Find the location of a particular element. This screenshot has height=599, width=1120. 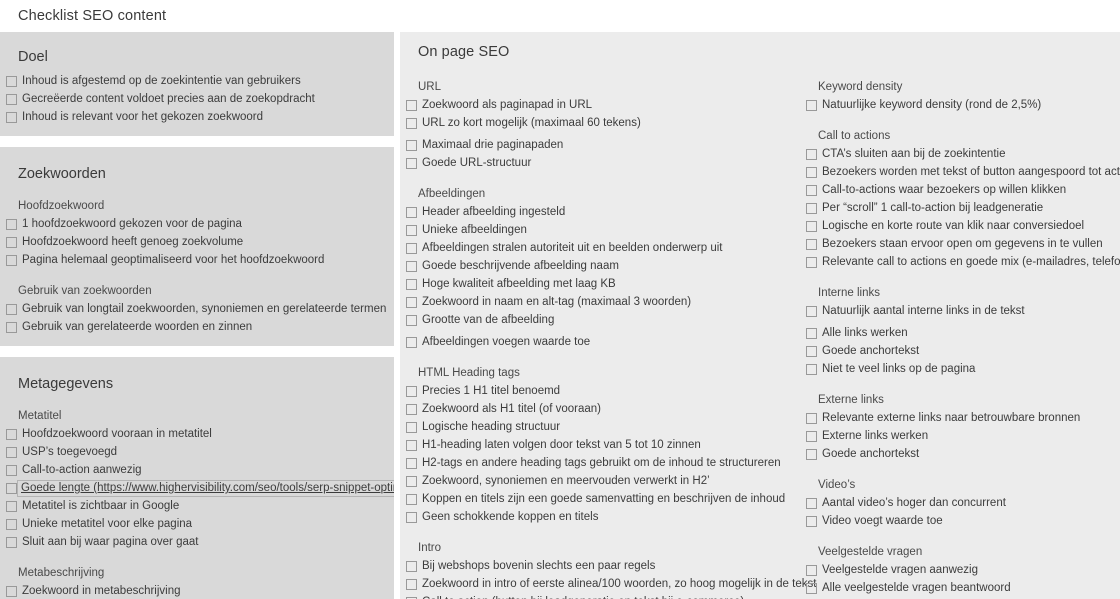

checklist-item: Veelgestelde vragen aanwezig is located at coordinates (960, 570).